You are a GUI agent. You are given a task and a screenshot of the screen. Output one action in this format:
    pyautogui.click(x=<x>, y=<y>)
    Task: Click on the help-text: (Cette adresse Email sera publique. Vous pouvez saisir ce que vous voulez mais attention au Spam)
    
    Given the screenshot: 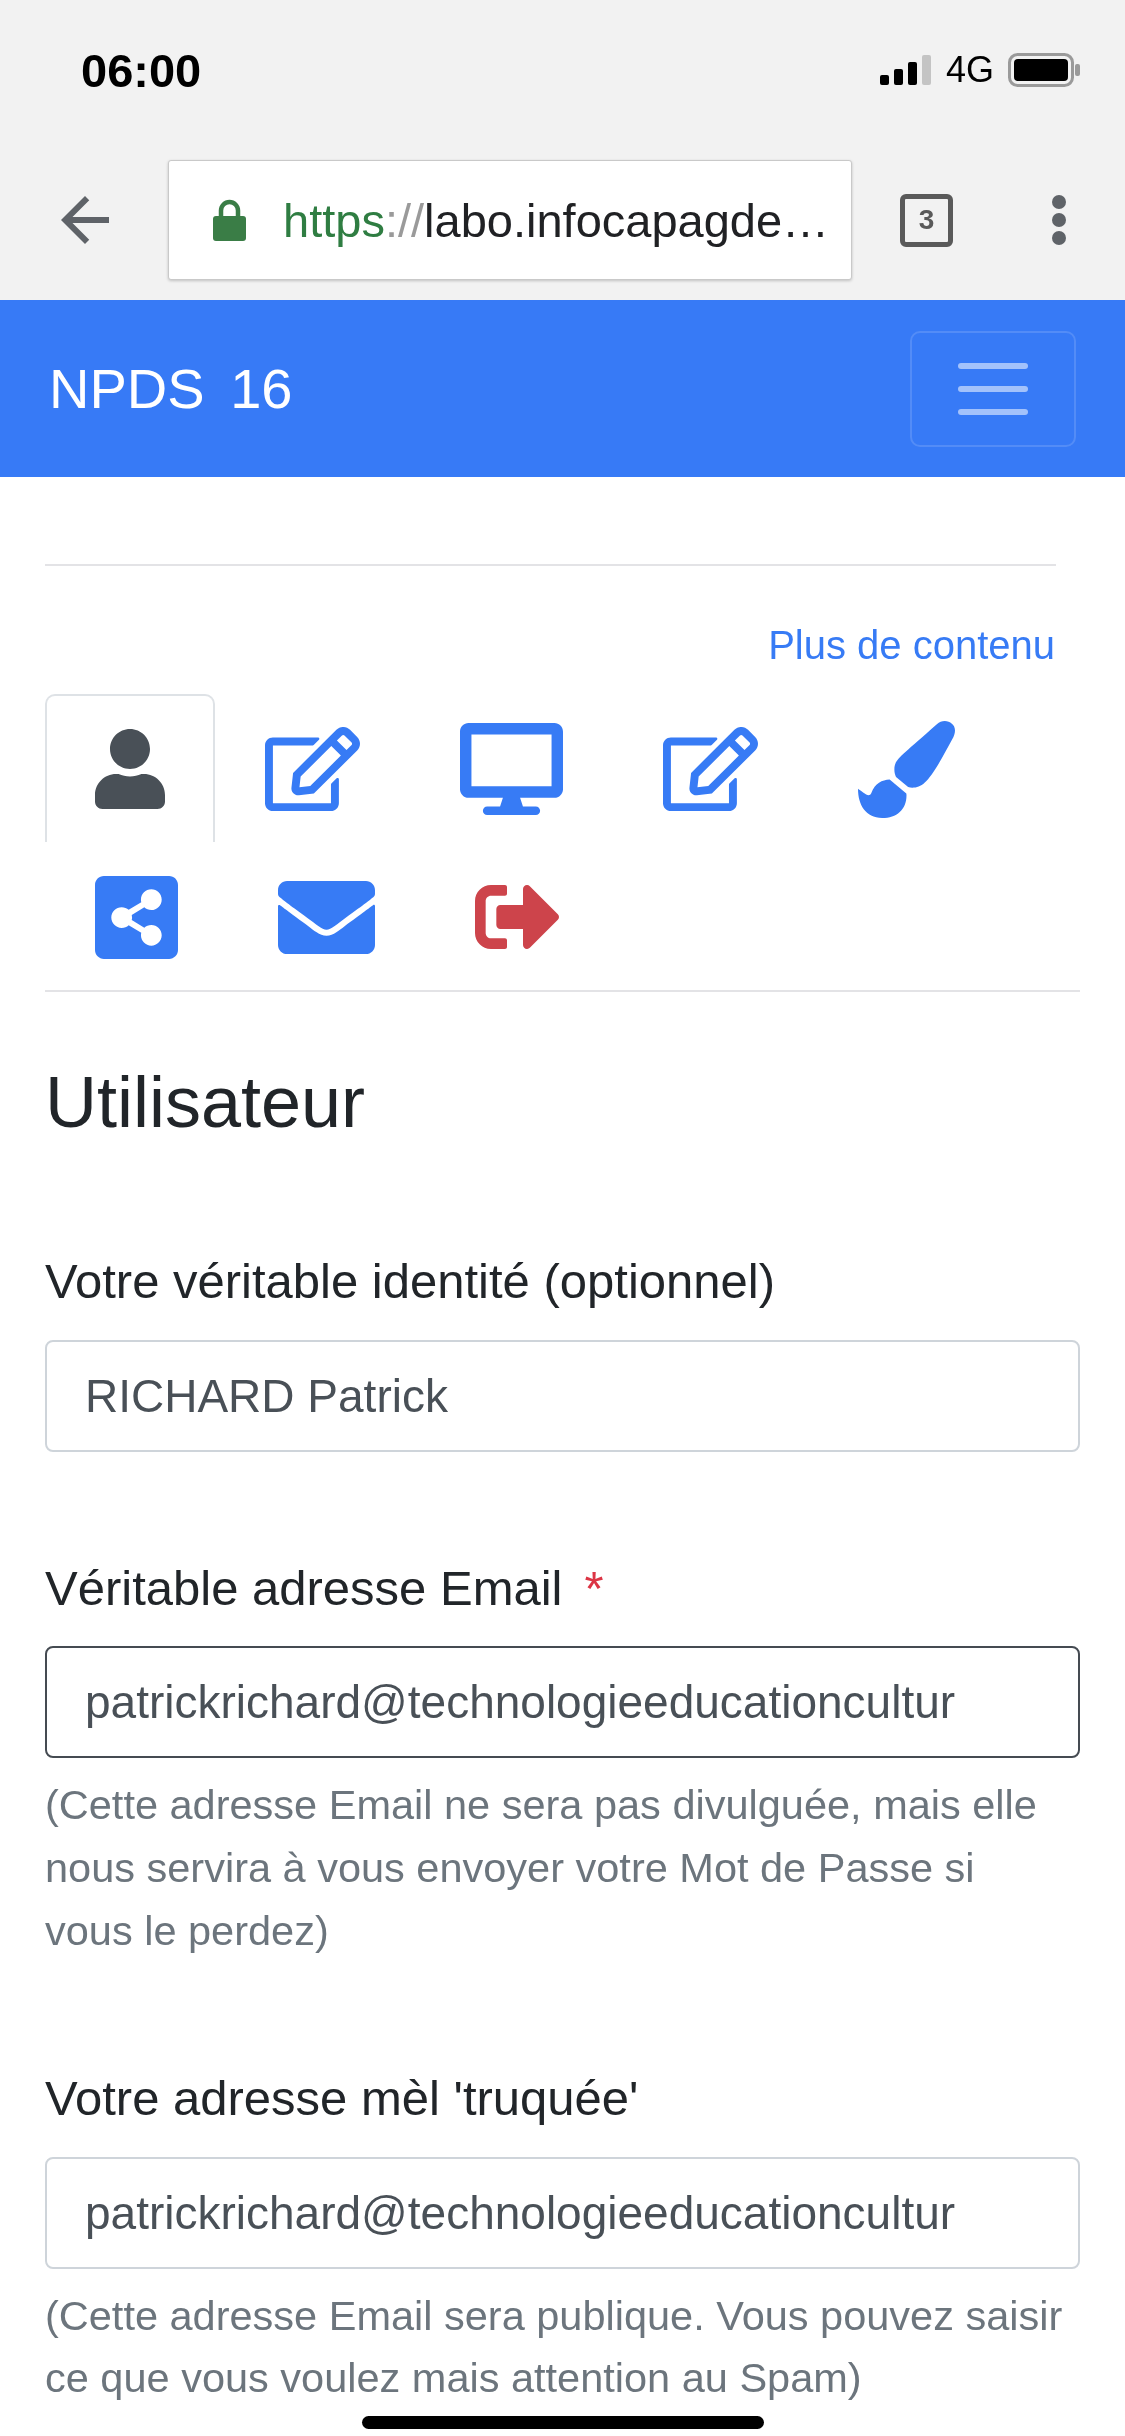 What is the action you would take?
    pyautogui.click(x=554, y=2347)
    